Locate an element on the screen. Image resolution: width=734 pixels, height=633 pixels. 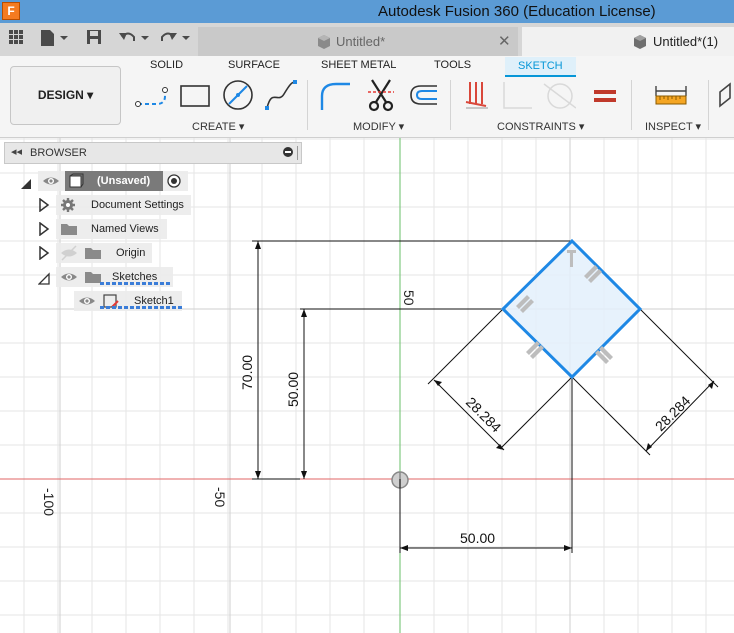
root-label: (Unsaved) is located at coordinates (124, 181).